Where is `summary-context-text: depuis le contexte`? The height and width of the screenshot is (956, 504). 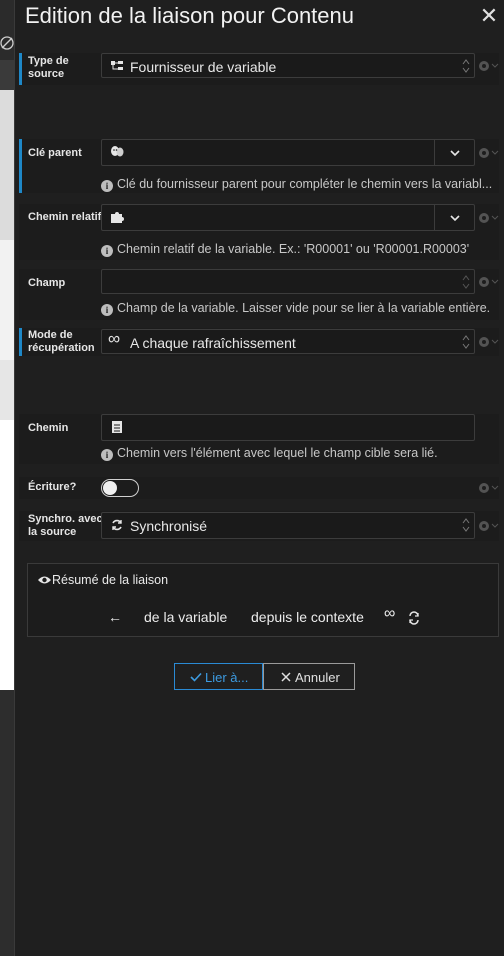 summary-context-text: depuis le contexte is located at coordinates (307, 617).